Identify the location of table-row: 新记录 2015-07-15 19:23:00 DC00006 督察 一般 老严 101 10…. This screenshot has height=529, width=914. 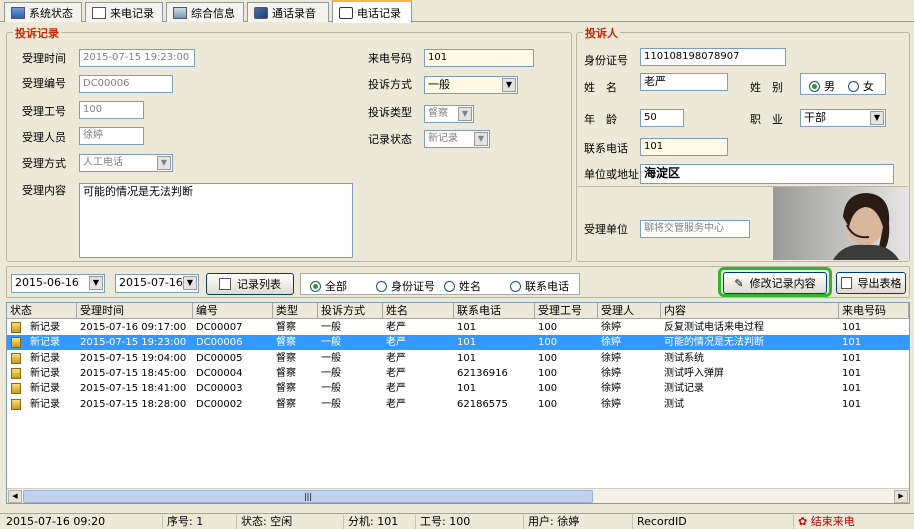
(458, 343).